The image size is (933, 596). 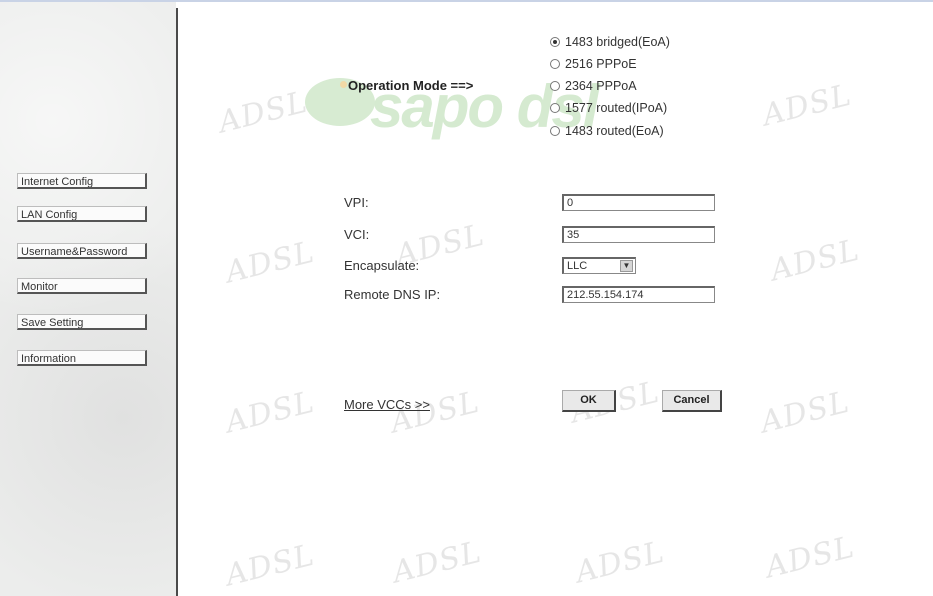 I want to click on more-vccs-link: More VCCs >>, so click(x=387, y=404).